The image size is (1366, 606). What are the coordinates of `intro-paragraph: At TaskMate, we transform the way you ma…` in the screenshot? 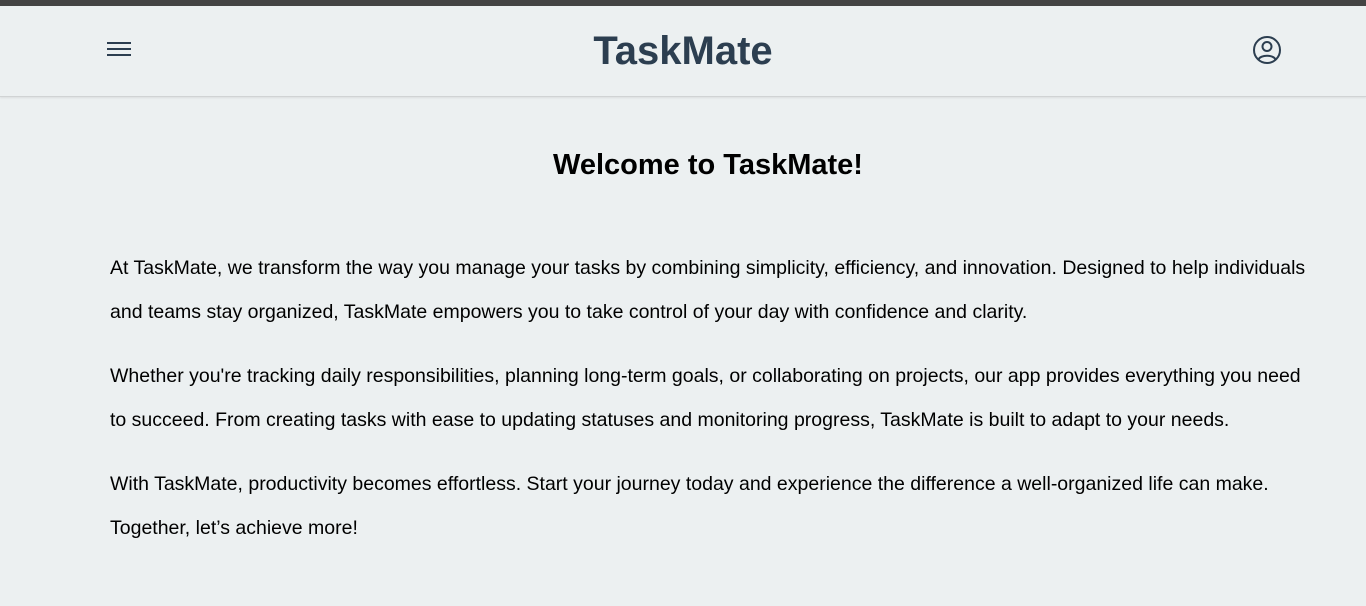 It's located at (708, 290).